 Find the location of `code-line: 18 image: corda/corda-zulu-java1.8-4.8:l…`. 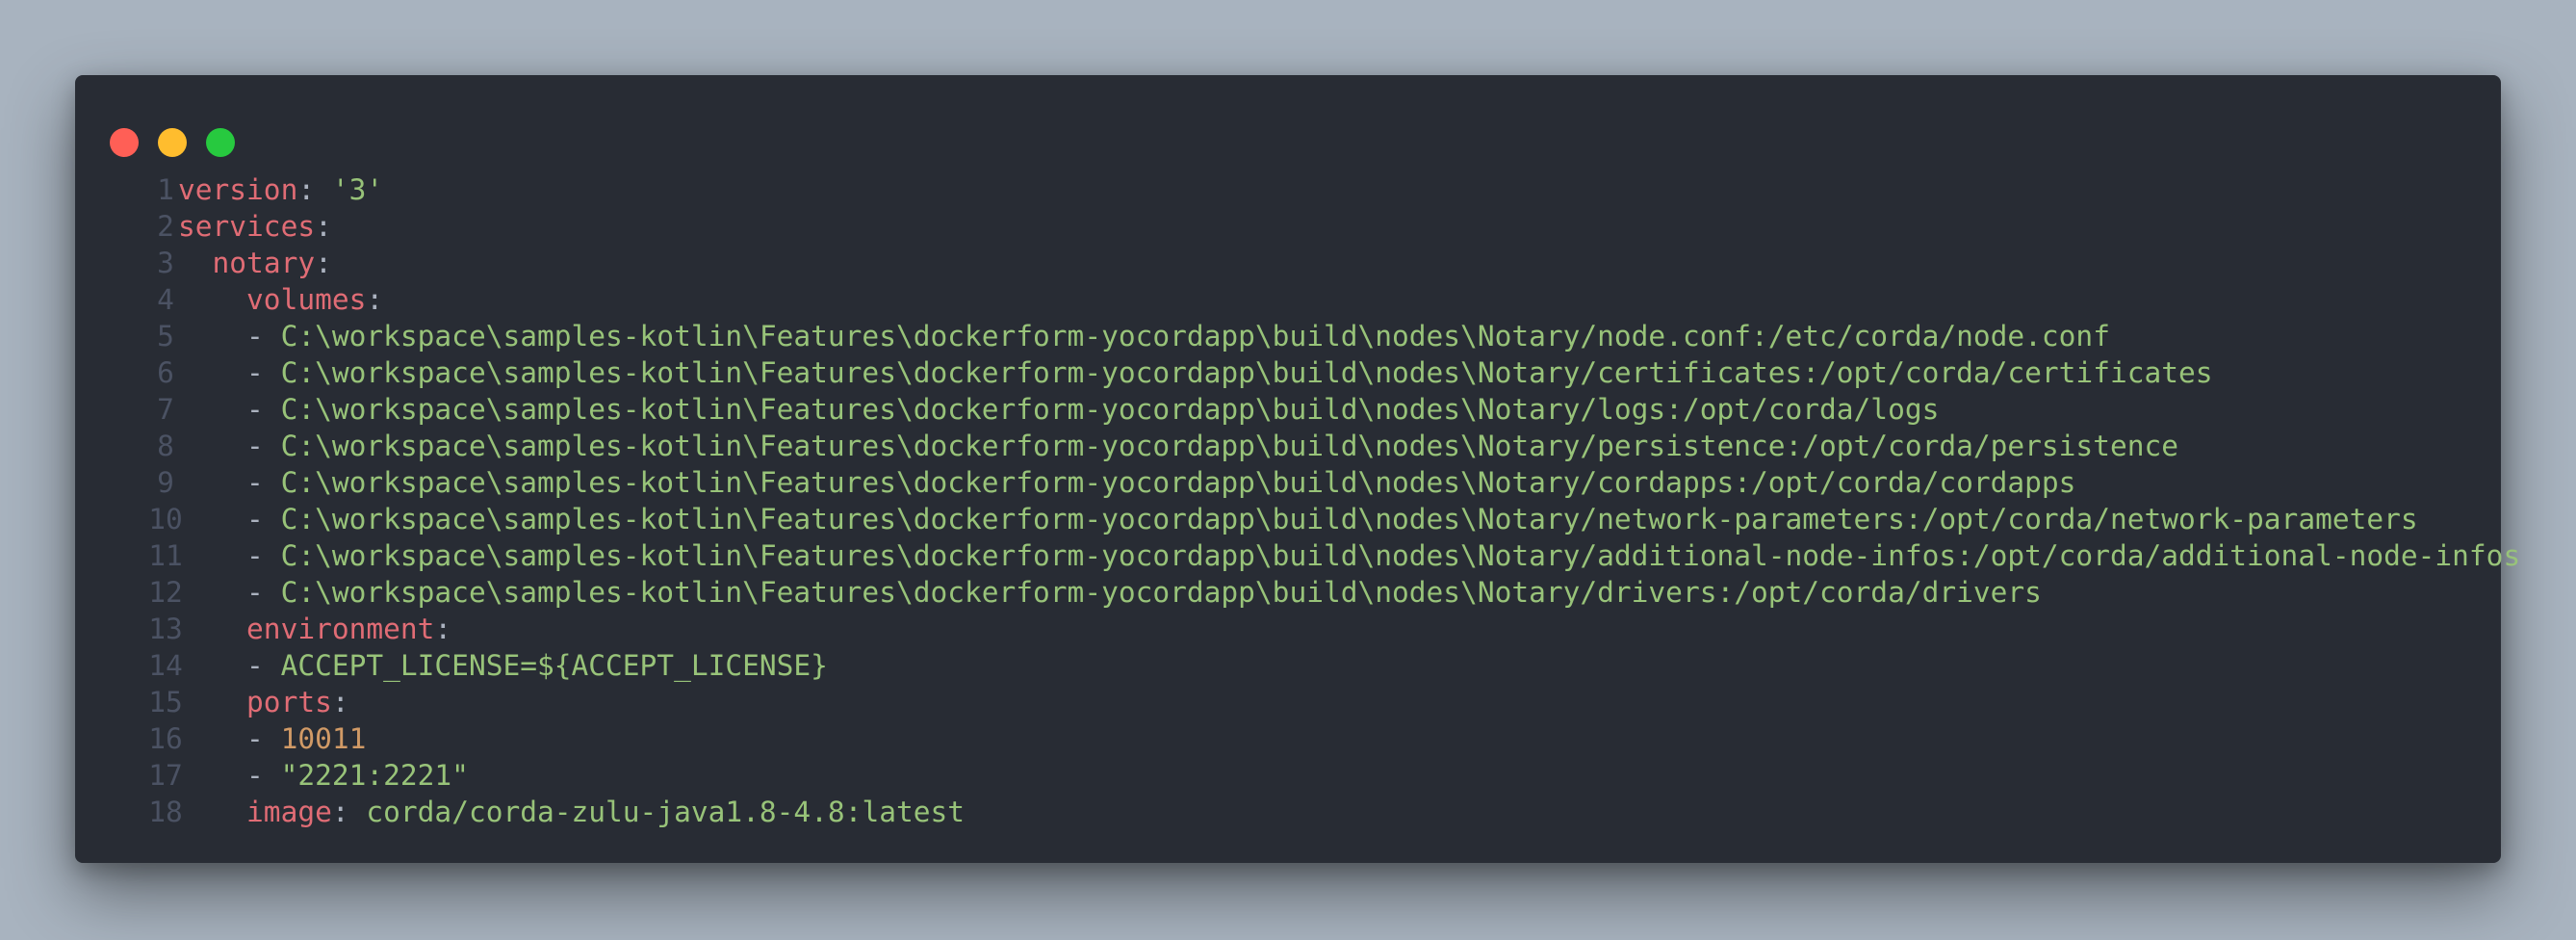

code-line: 18 image: corda/corda-zulu-java1.8-4.8:l… is located at coordinates (1288, 812).